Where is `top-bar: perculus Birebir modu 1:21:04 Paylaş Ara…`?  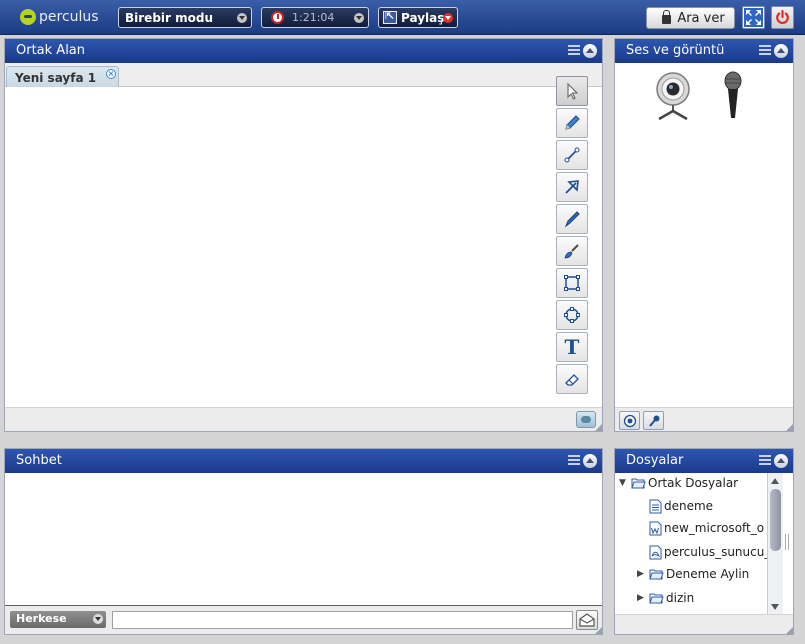 top-bar: perculus Birebir modu 1:21:04 Paylaş Ara… is located at coordinates (402, 17).